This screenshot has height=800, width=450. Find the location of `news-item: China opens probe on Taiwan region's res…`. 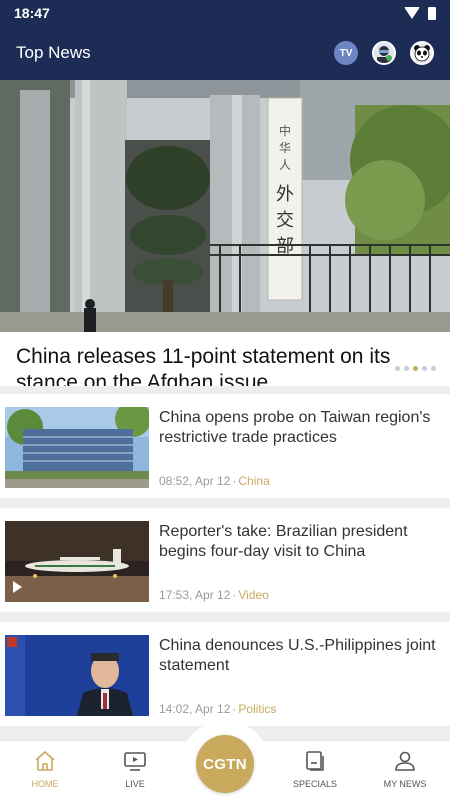

news-item: China opens probe on Taiwan region's res… is located at coordinates (225, 446).